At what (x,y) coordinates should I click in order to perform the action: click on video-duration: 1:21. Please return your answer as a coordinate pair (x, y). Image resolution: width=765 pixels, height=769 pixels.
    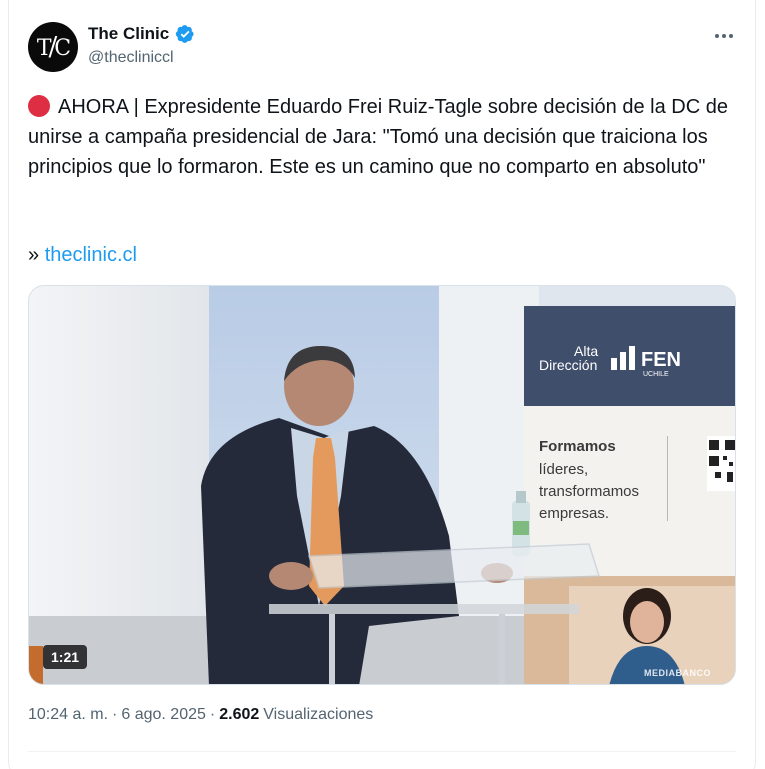
    Looking at the image, I should click on (65, 657).